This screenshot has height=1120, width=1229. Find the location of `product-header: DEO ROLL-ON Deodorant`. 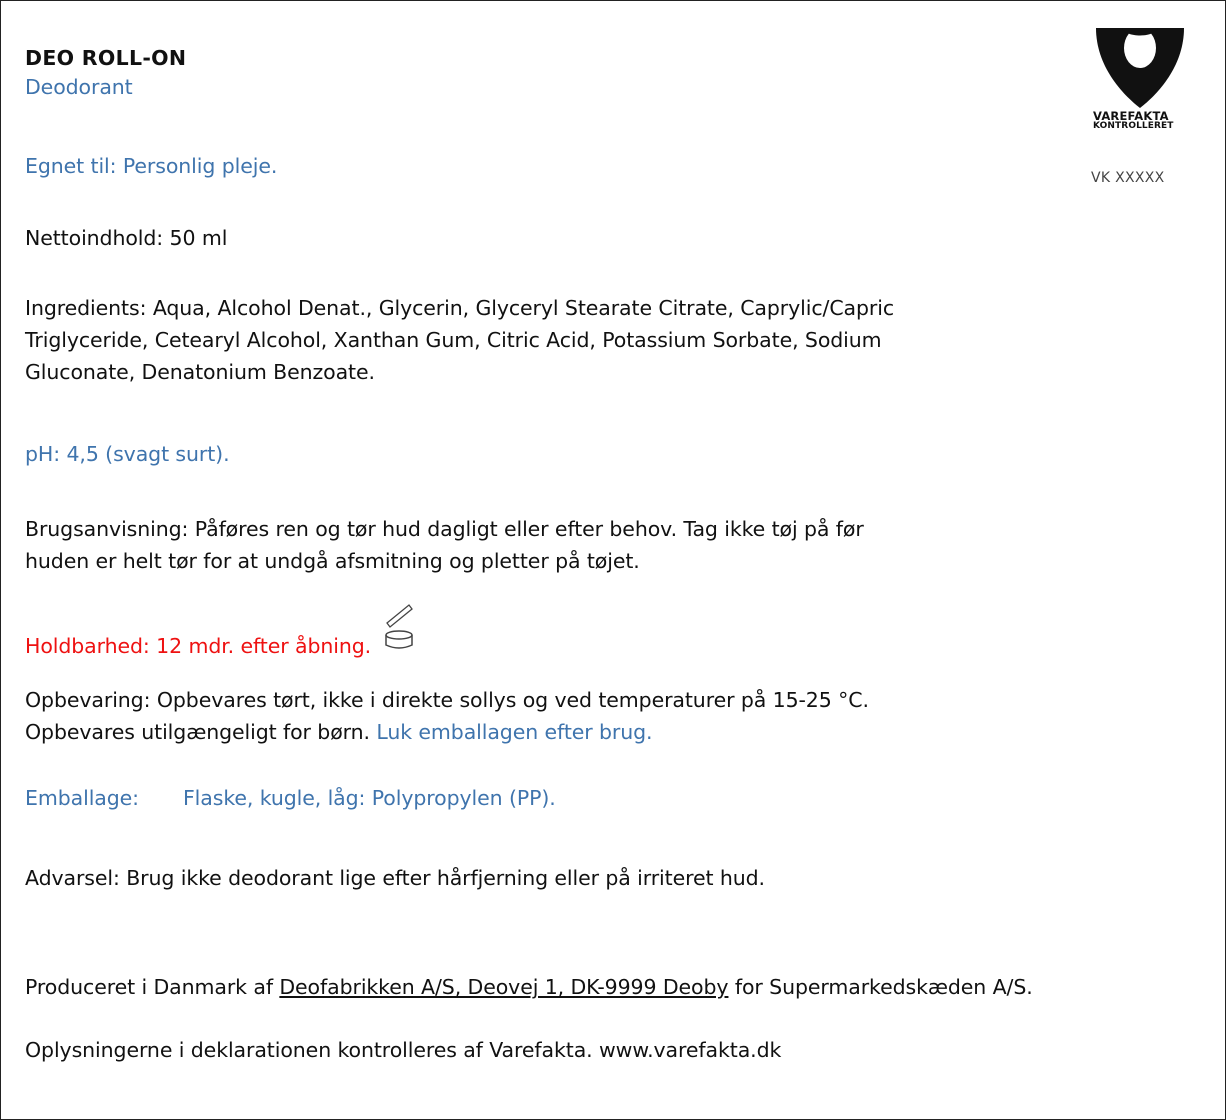

product-header: DEO ROLL-ON Deodorant is located at coordinates (105, 91).